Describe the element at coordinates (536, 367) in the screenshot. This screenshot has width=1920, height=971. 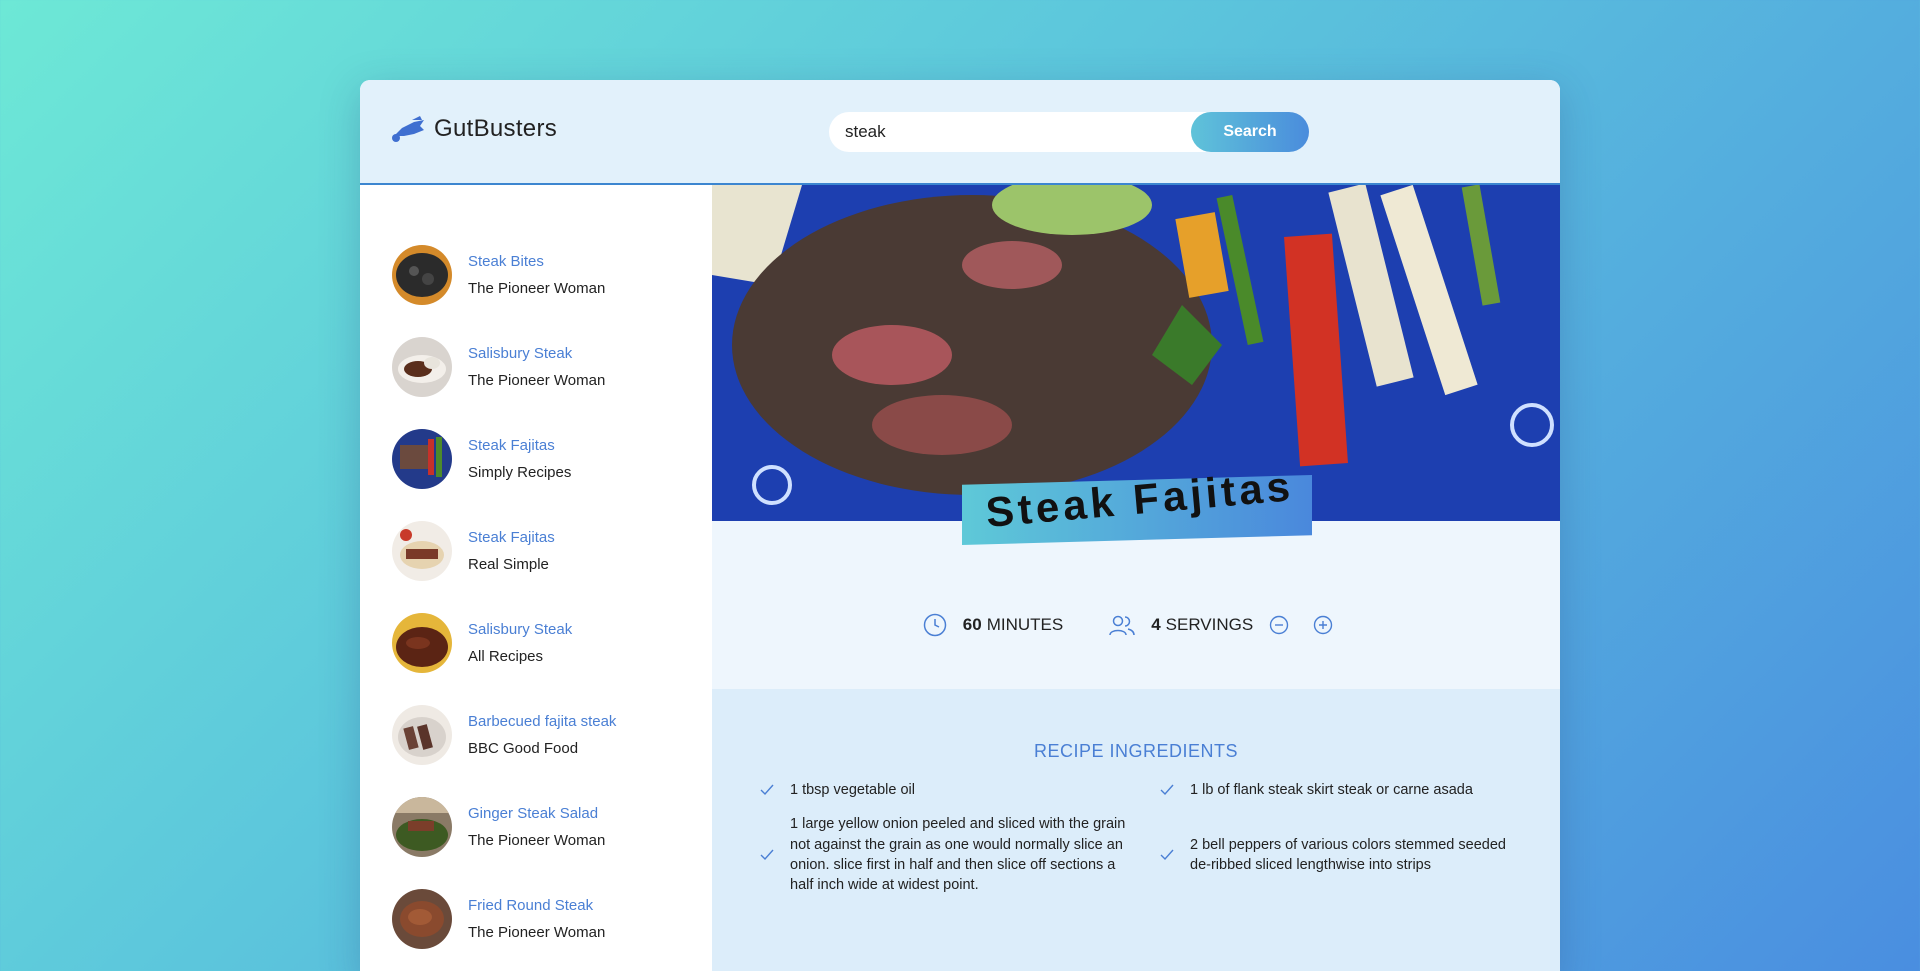
I see `result-item: Salisbury Steak The Pioneer Woman` at that location.